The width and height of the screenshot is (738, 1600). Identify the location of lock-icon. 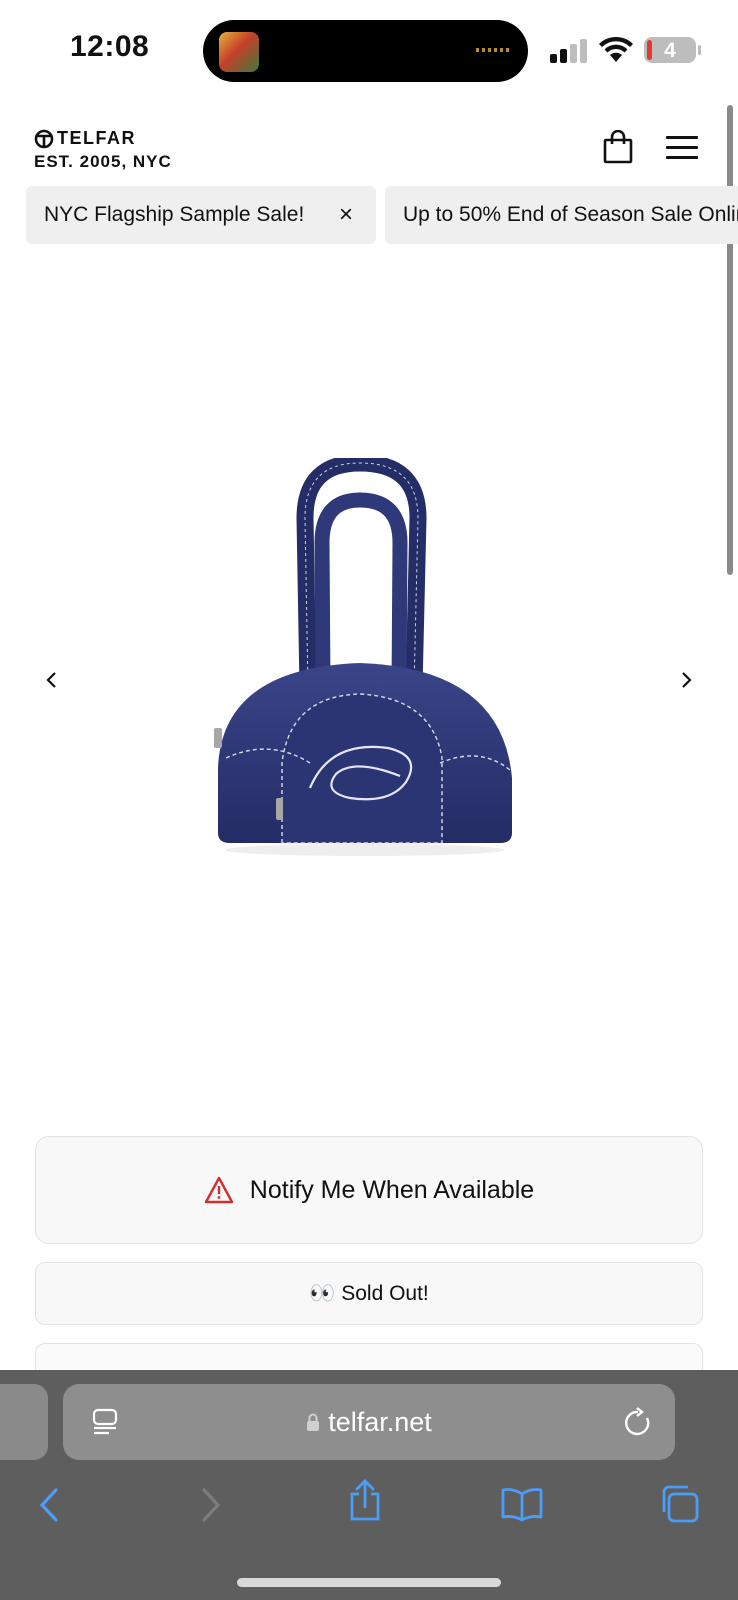
(313, 1422).